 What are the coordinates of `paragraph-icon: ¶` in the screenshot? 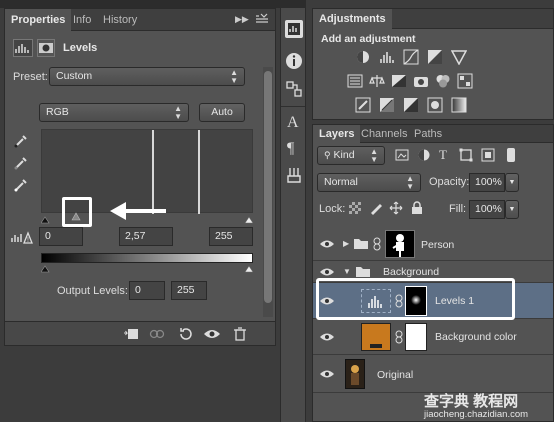 It's located at (295, 149).